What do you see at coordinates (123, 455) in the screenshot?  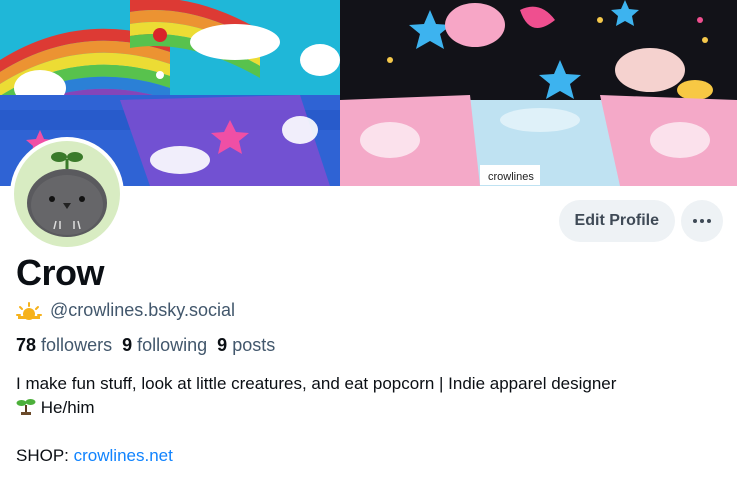 I see `shop-link: crowlines.net` at bounding box center [123, 455].